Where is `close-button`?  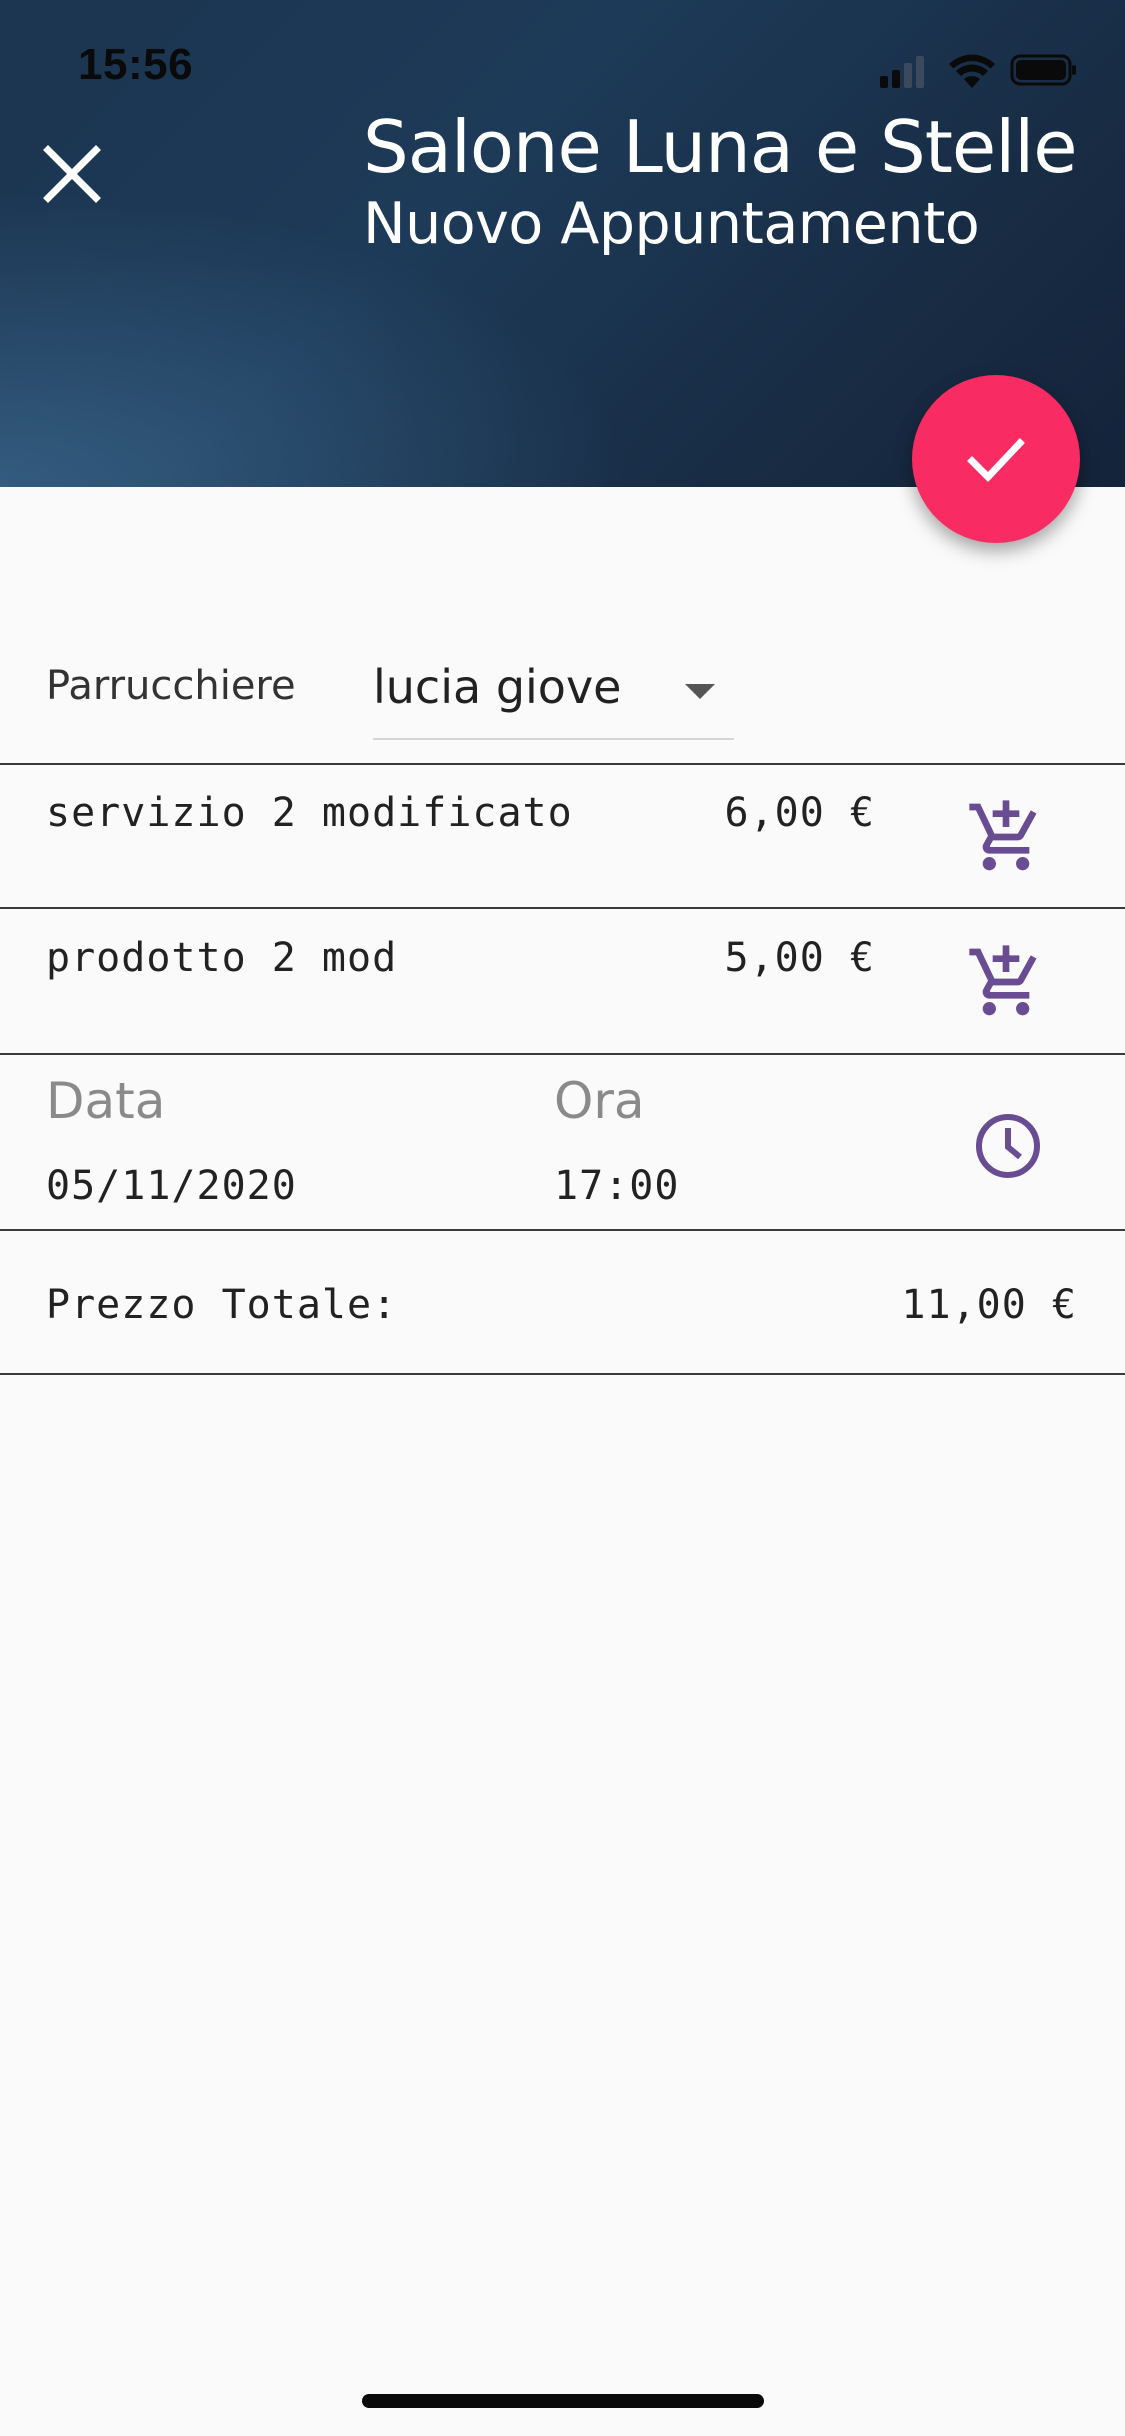
close-button is located at coordinates (72, 174).